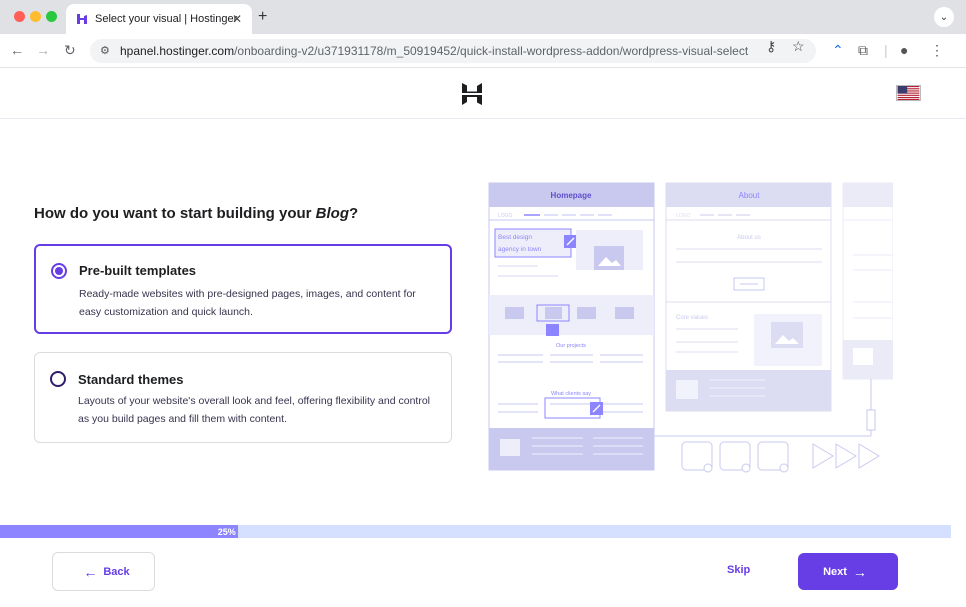 The height and width of the screenshot is (607, 966). I want to click on back-button: ← Back, so click(103, 571).